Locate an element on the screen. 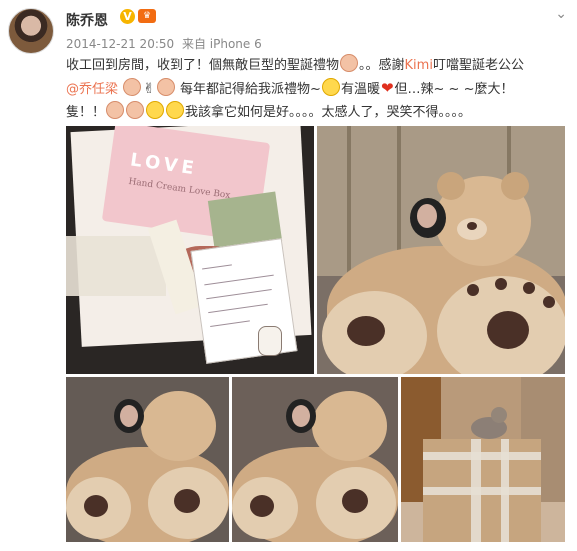 The width and height of the screenshot is (577, 551). post-timestamp: 2014-12-21 20:50 is located at coordinates (120, 44).